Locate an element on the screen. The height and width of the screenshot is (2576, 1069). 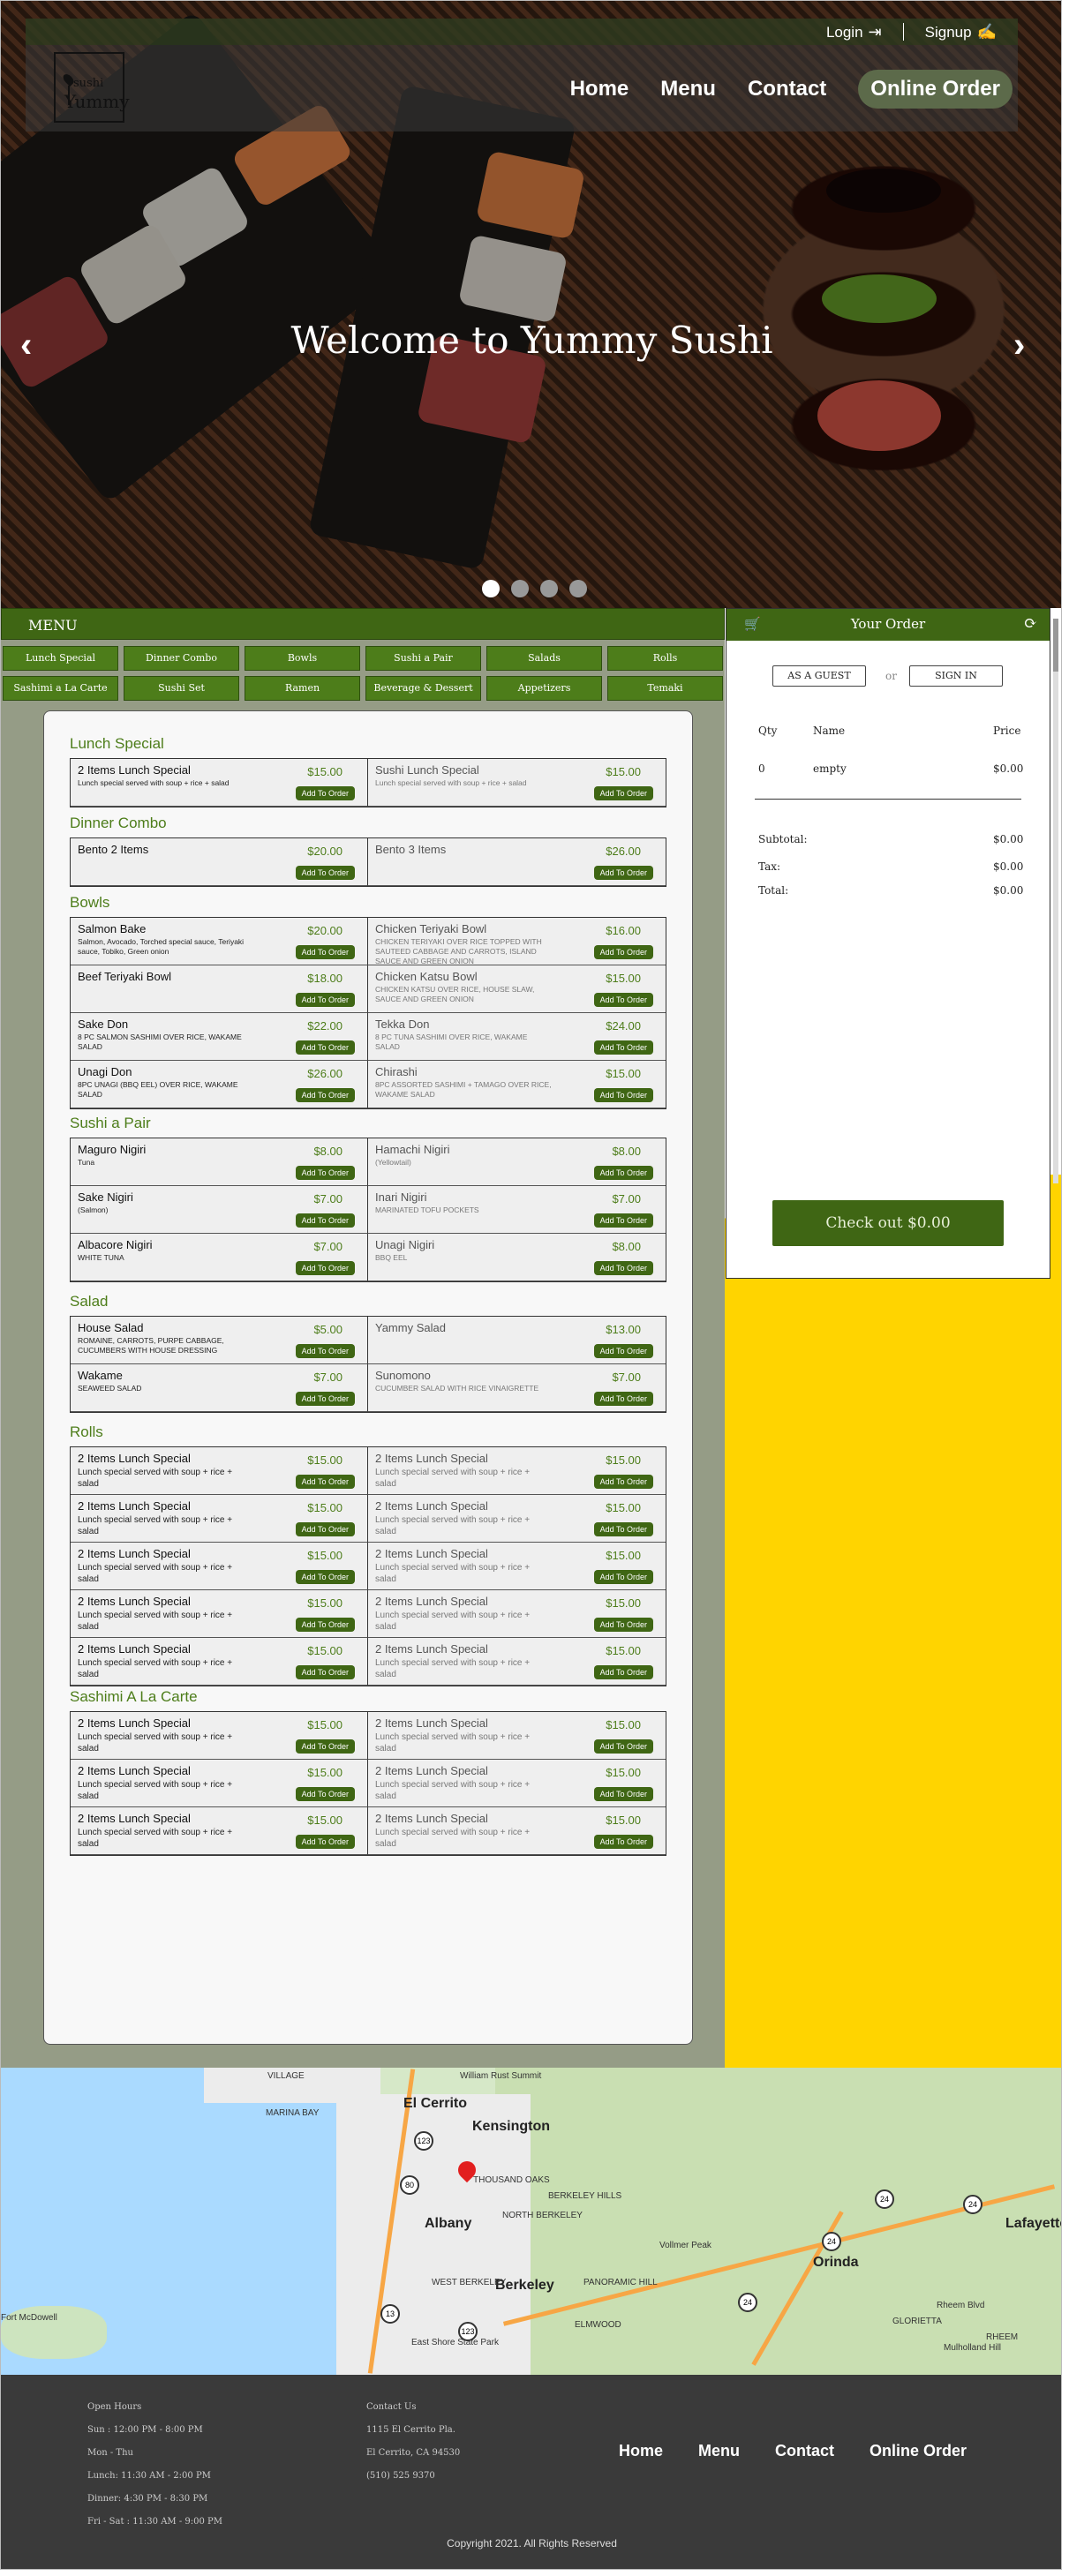
category-tab: Temaki is located at coordinates (665, 688).